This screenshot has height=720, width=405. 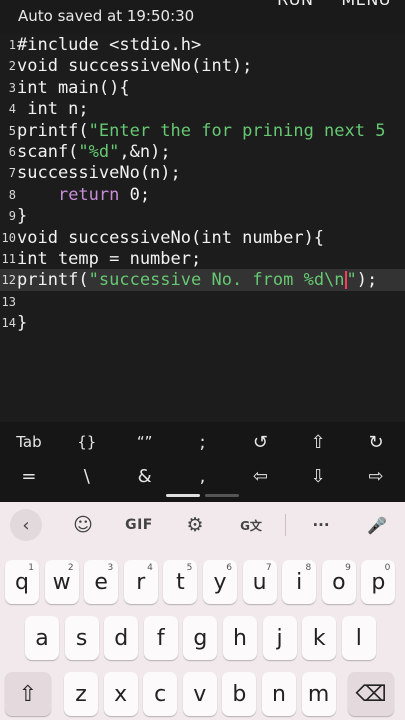 I want to click on code-line: 10void successiveNo(int number){, so click(x=202, y=238).